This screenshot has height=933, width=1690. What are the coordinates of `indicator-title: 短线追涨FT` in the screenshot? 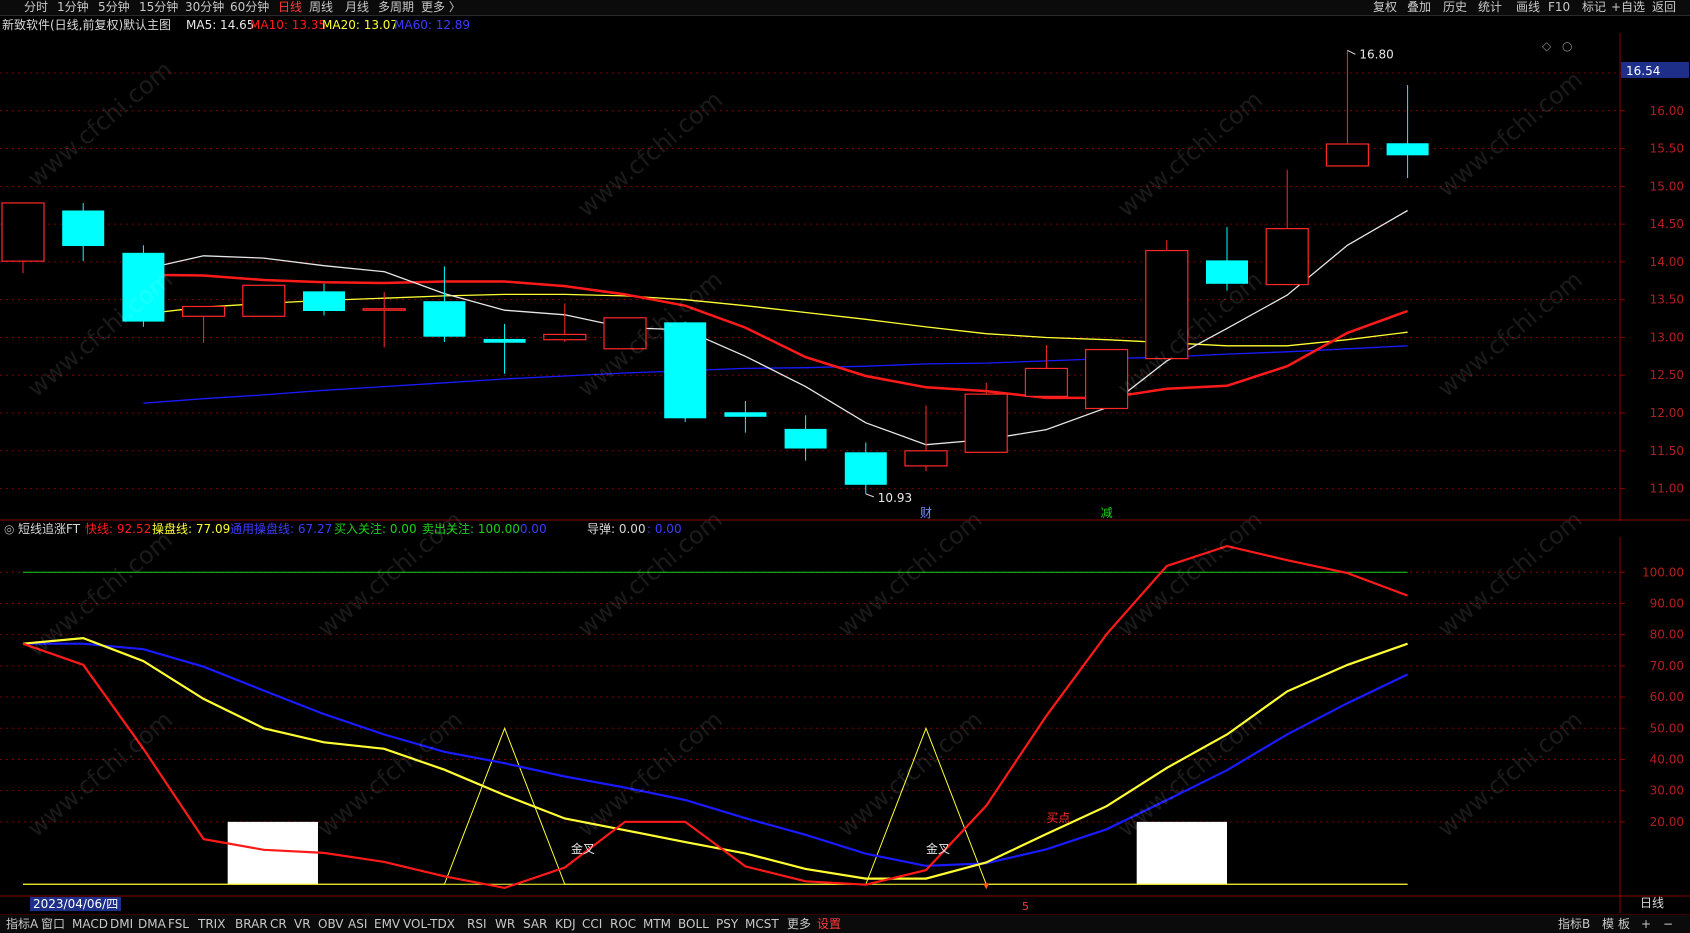 It's located at (49, 529).